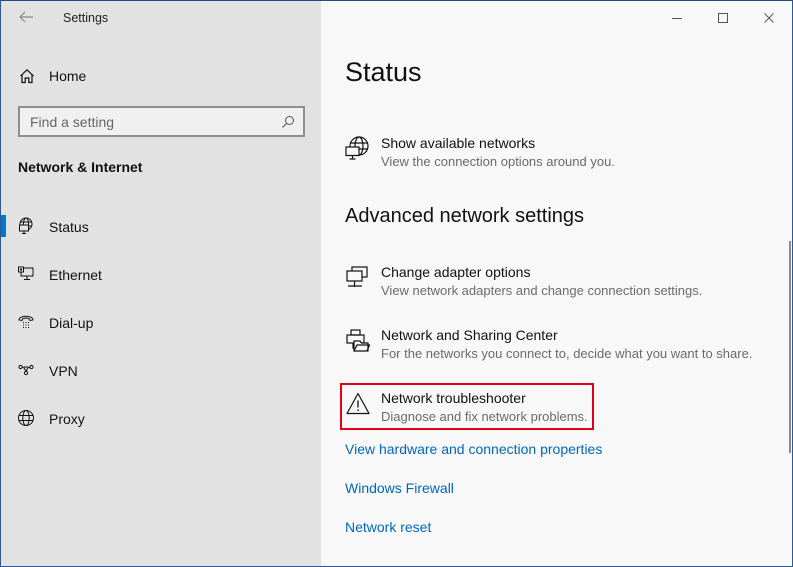 The width and height of the screenshot is (793, 567). Describe the element at coordinates (67, 419) in the screenshot. I see `sidebar-item-label: Proxy` at that location.